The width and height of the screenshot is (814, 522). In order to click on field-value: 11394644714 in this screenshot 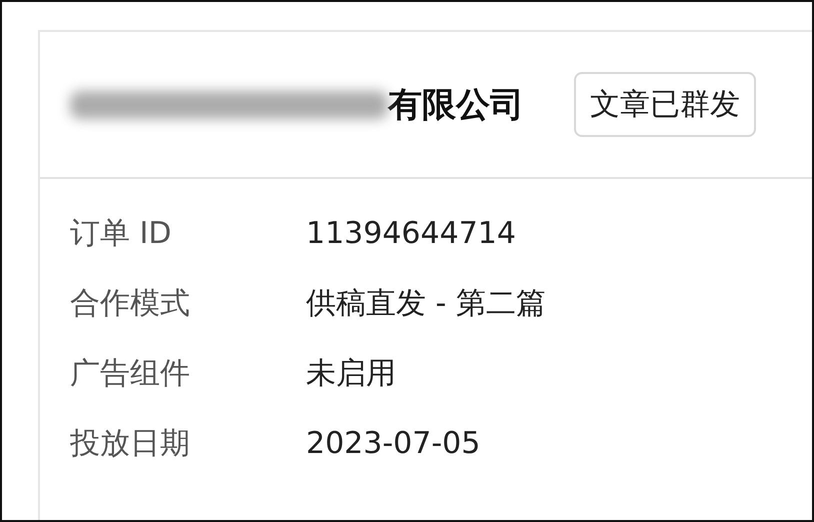, I will do `click(411, 233)`.